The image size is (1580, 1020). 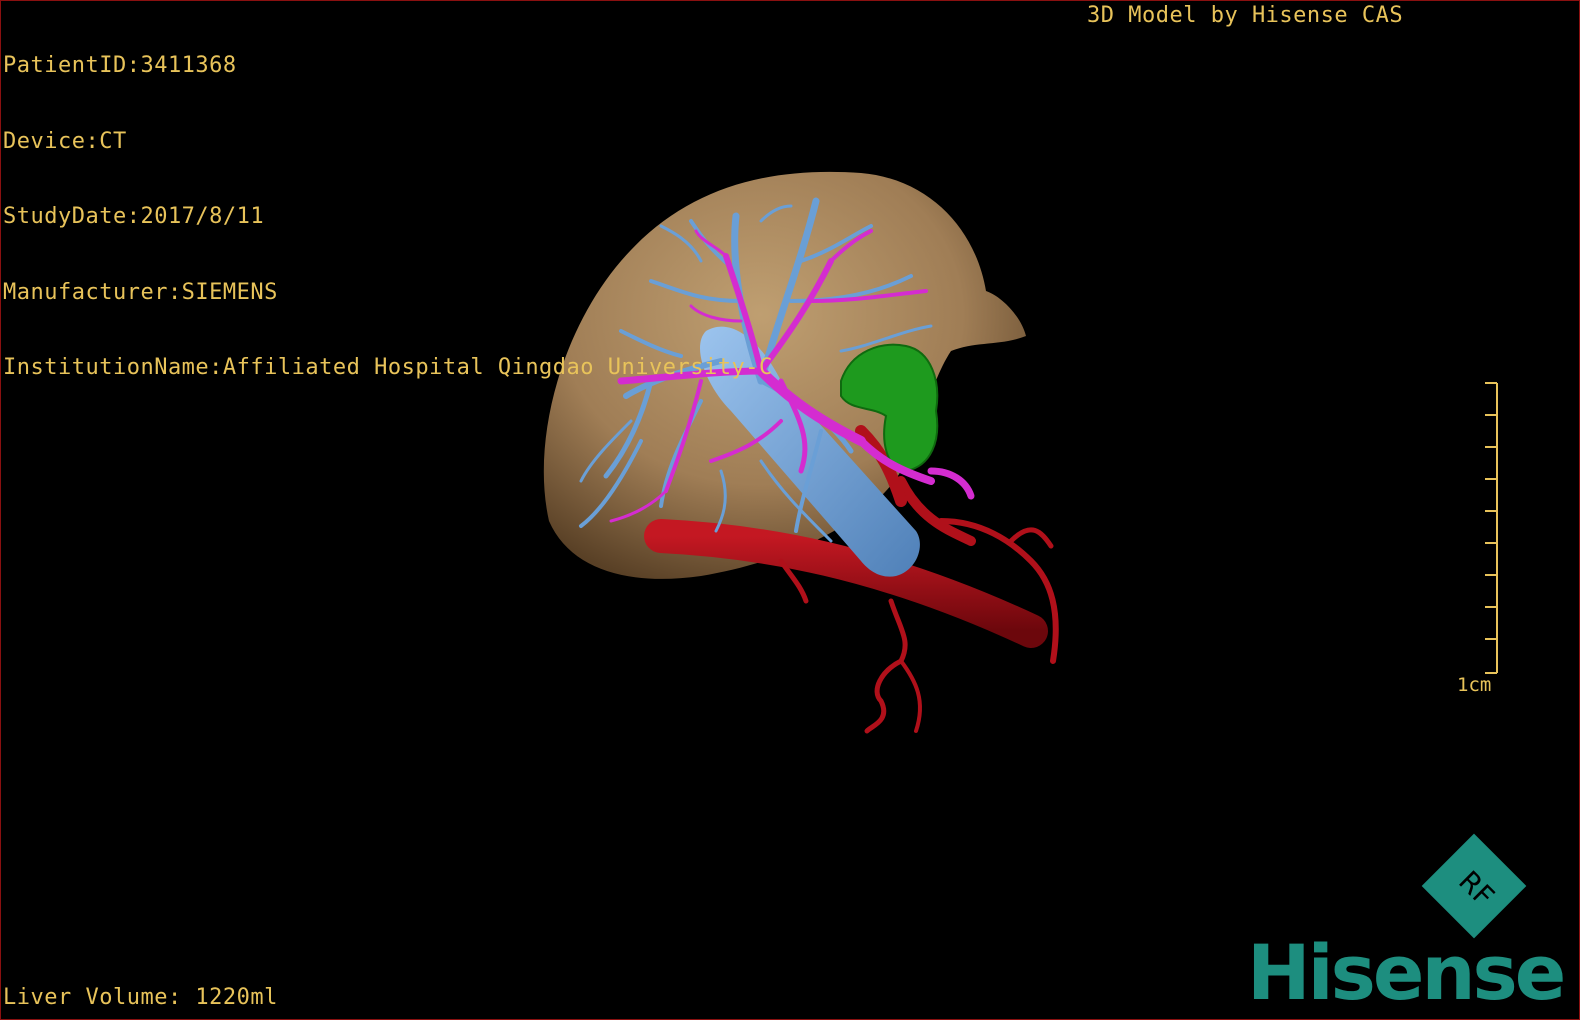 I want to click on device: Device:CT, so click(x=65, y=141).